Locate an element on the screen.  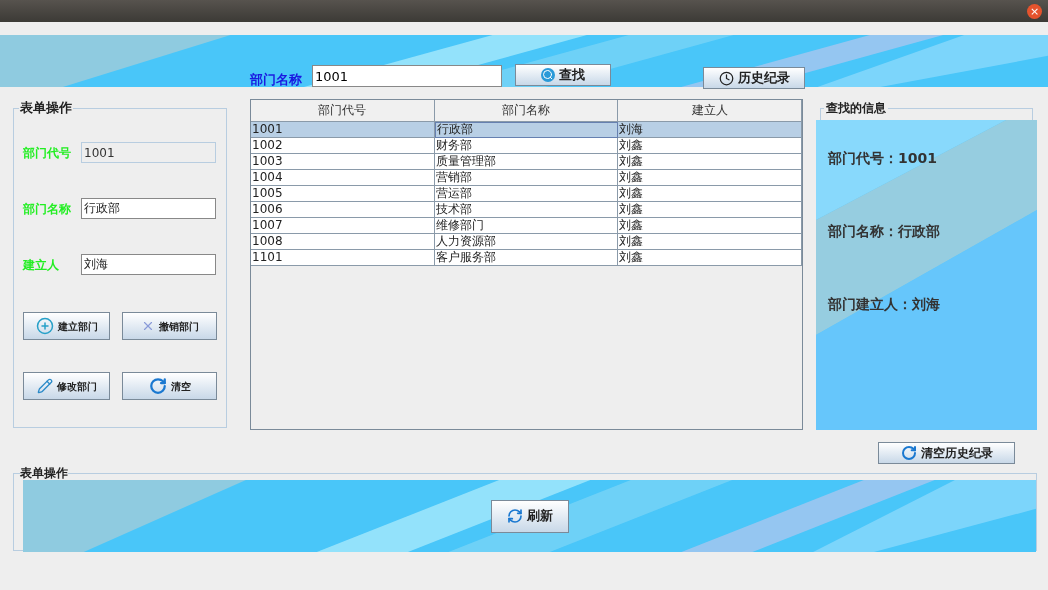
group-title: 查找的信息 is located at coordinates (856, 108).